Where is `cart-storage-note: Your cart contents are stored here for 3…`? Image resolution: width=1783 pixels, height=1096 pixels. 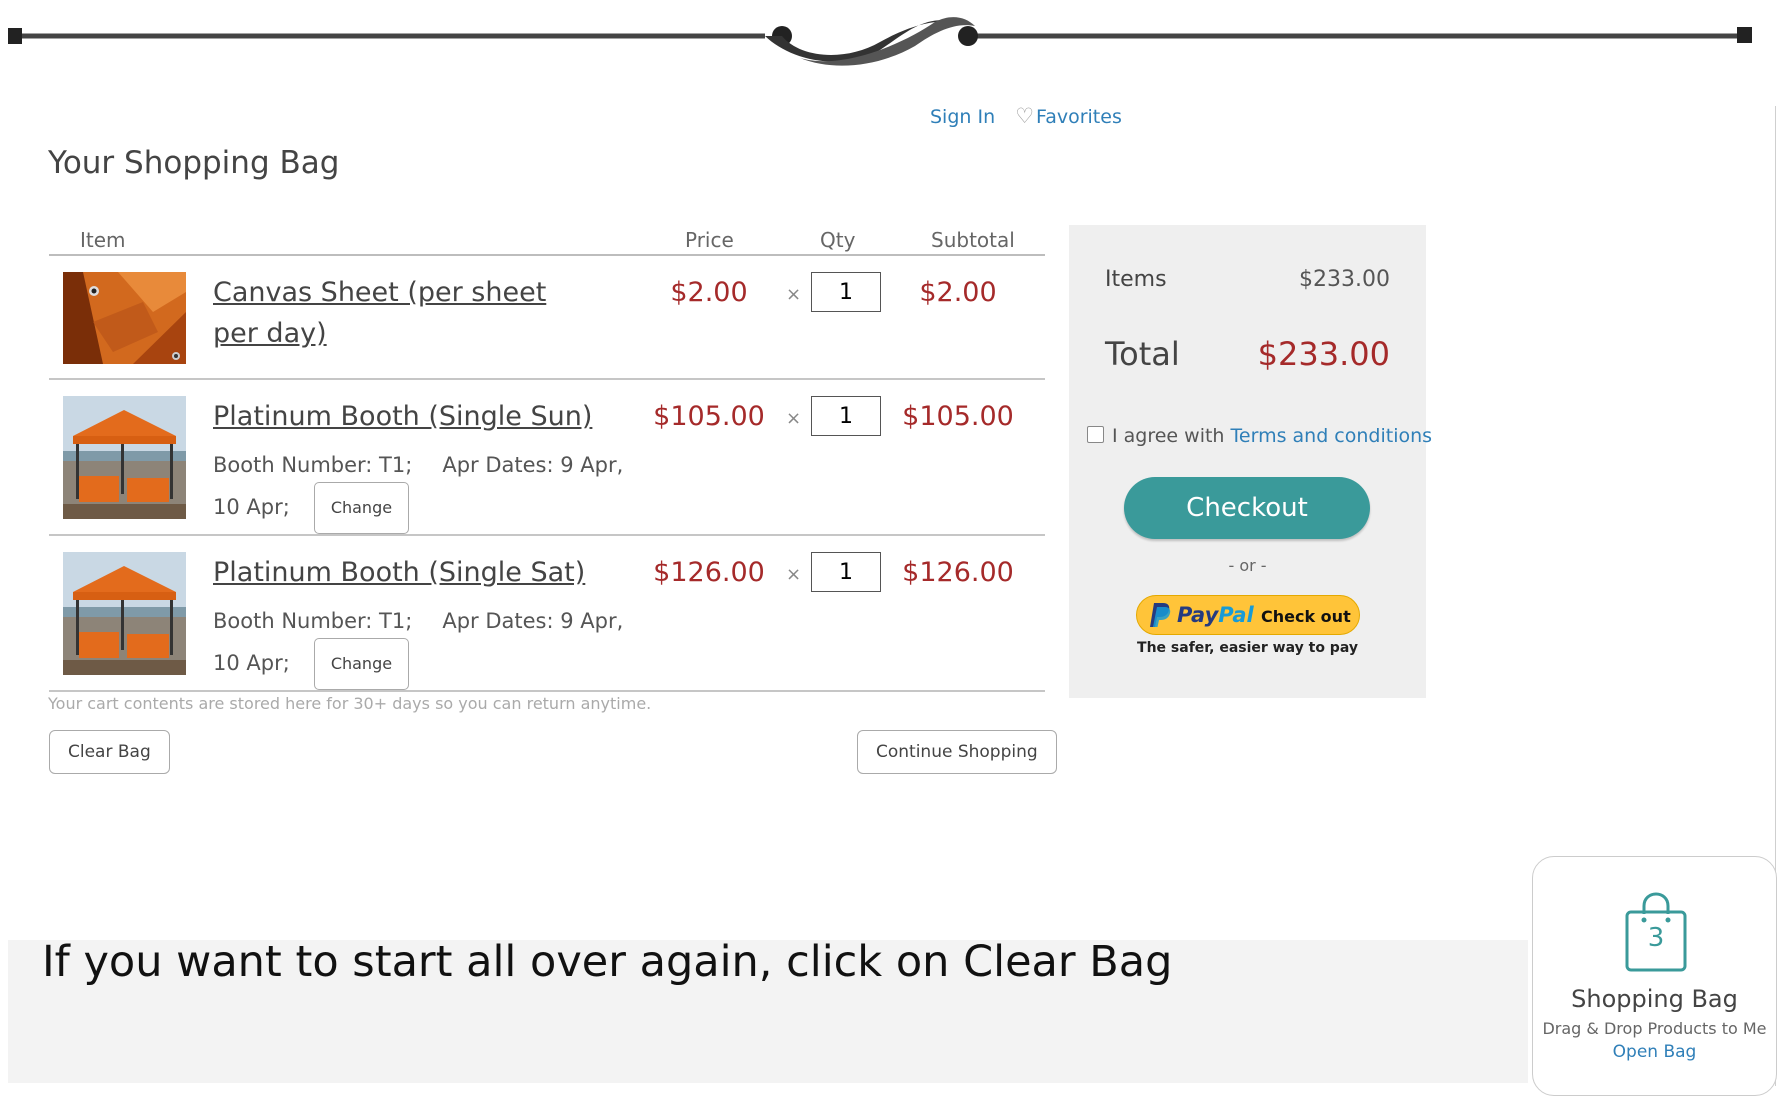 cart-storage-note: Your cart contents are stored here for 3… is located at coordinates (350, 703).